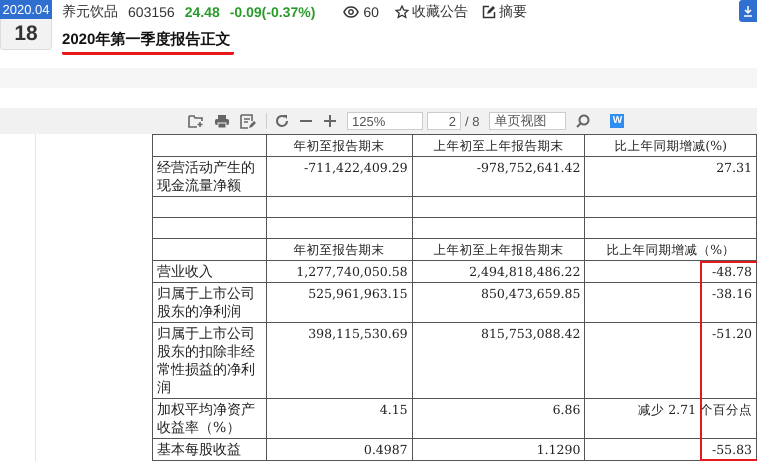 This screenshot has width=757, height=467. What do you see at coordinates (282, 121) in the screenshot?
I see `refresh-icon` at bounding box center [282, 121].